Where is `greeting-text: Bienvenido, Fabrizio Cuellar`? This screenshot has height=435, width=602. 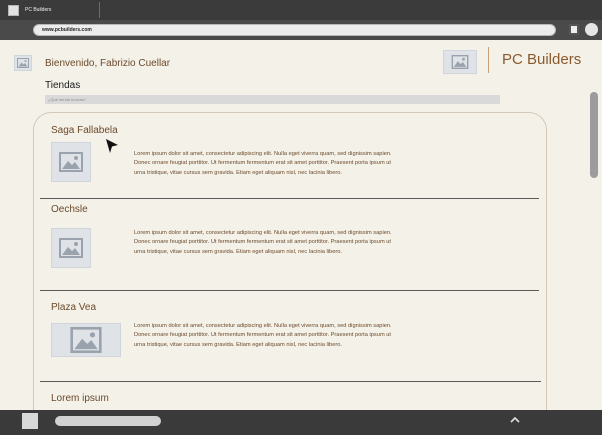
greeting-text: Bienvenido, Fabrizio Cuellar is located at coordinates (108, 63).